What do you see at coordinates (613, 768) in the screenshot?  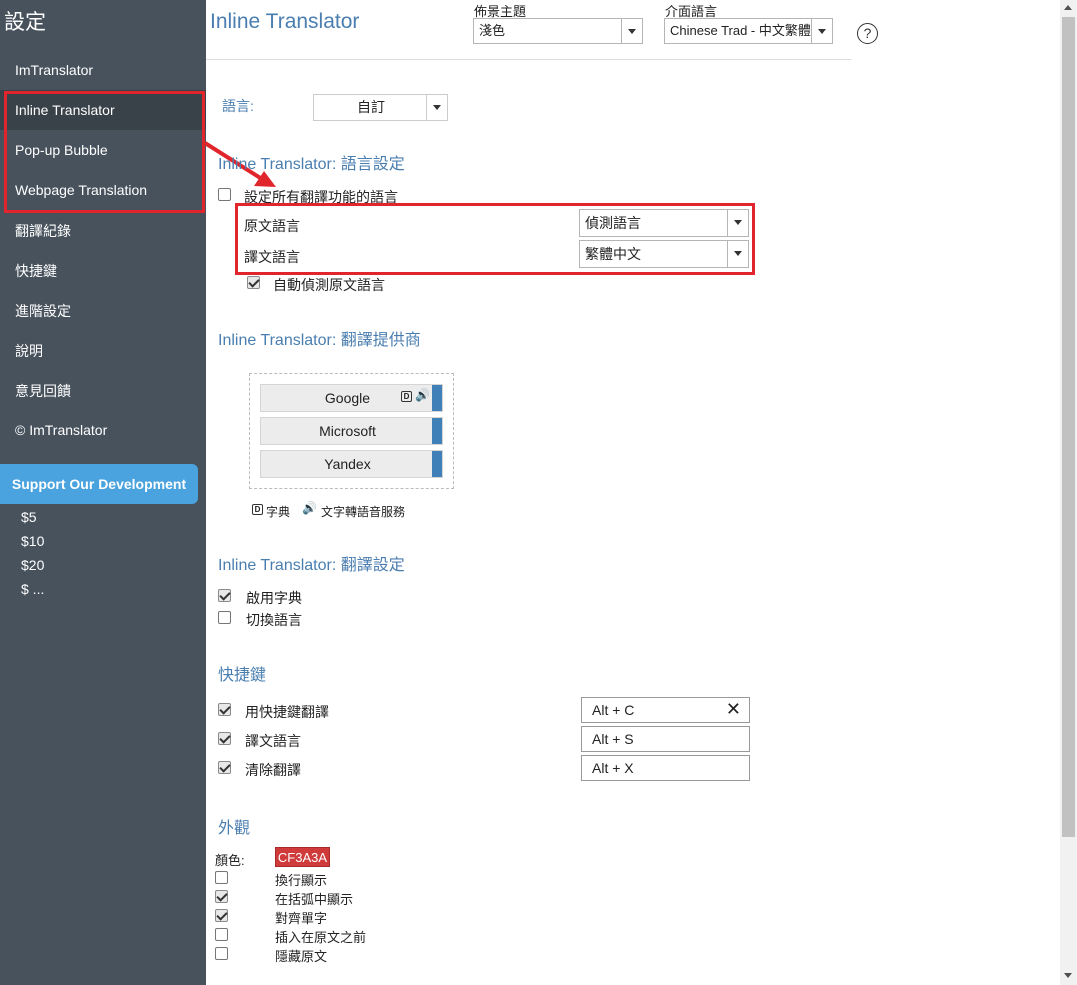 I see `shortcut-clear-value: Alt + X` at bounding box center [613, 768].